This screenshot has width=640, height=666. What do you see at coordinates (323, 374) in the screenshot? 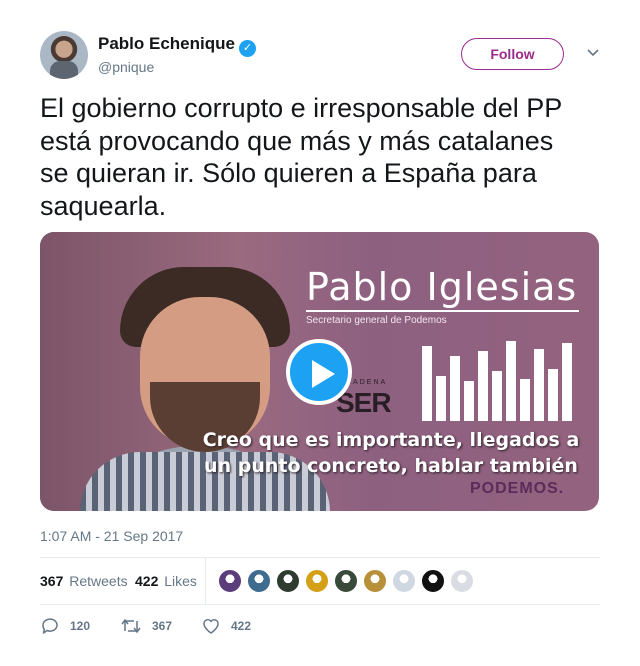
I see `play-icon` at bounding box center [323, 374].